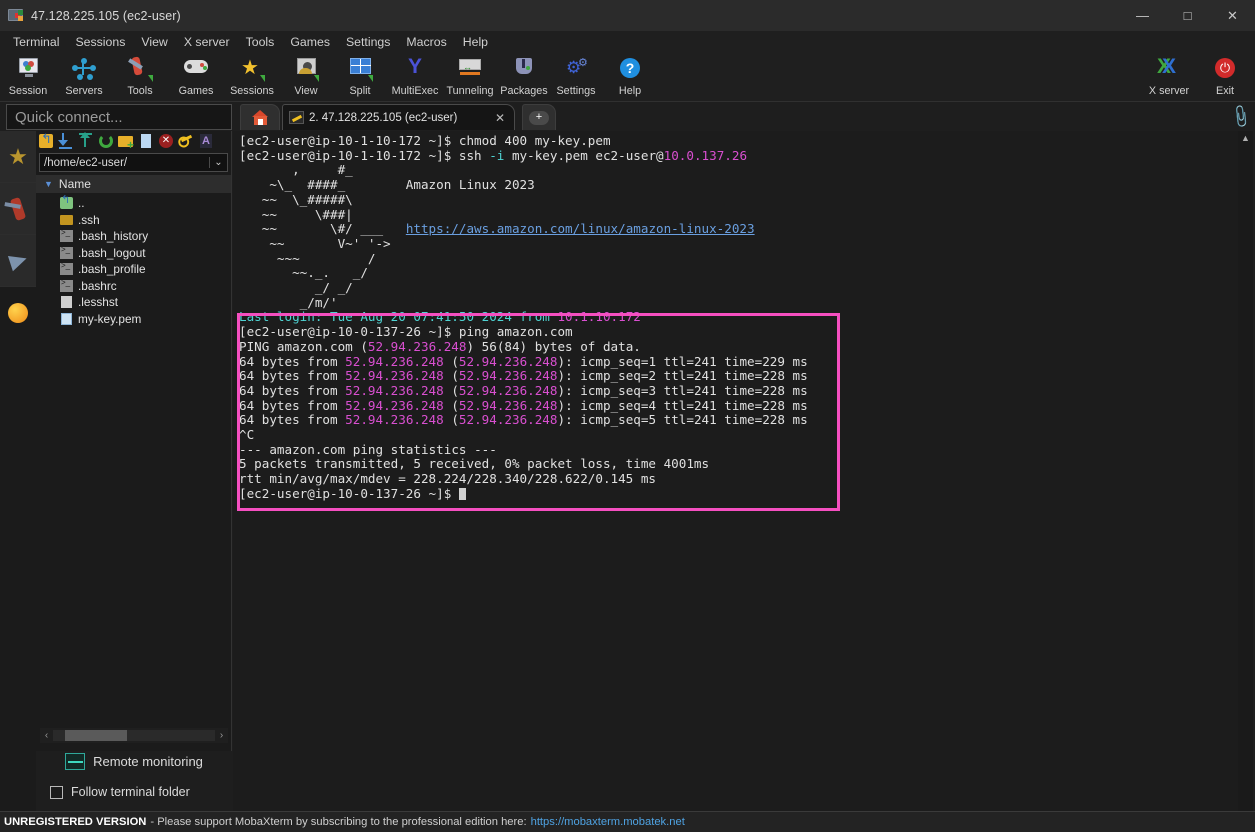 The width and height of the screenshot is (1255, 832). What do you see at coordinates (146, 141) in the screenshot?
I see `new-file-icon` at bounding box center [146, 141].